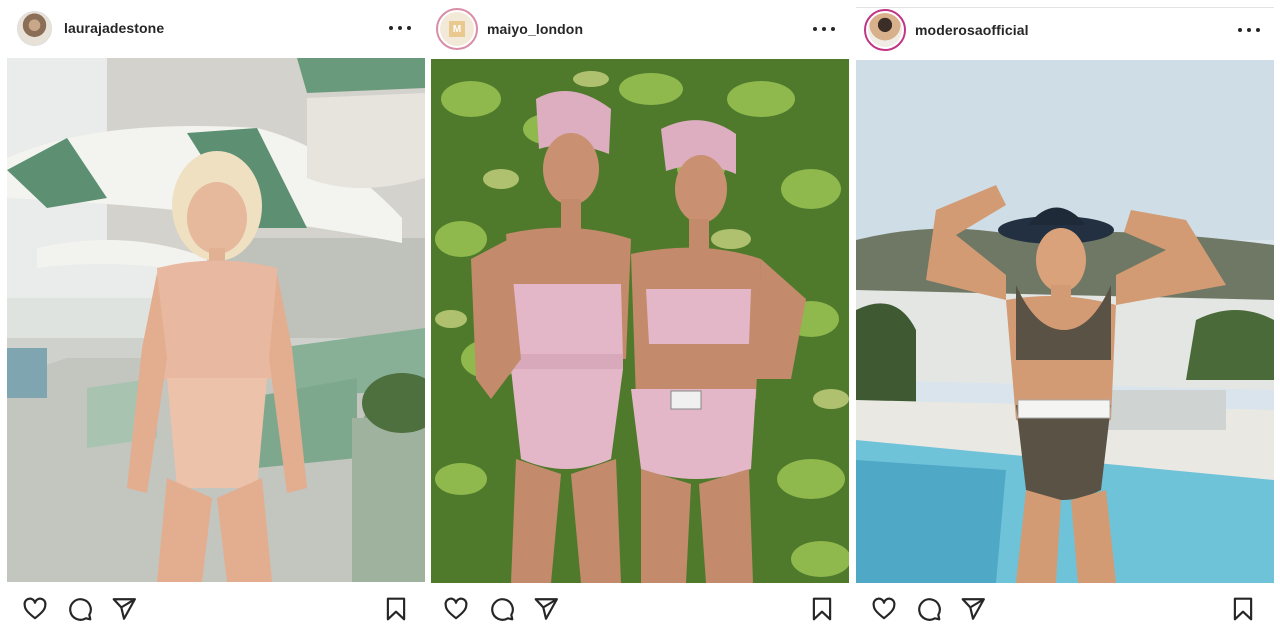 The image size is (1280, 631). What do you see at coordinates (1065, 30) in the screenshot?
I see `post-header: moderosaofficial` at bounding box center [1065, 30].